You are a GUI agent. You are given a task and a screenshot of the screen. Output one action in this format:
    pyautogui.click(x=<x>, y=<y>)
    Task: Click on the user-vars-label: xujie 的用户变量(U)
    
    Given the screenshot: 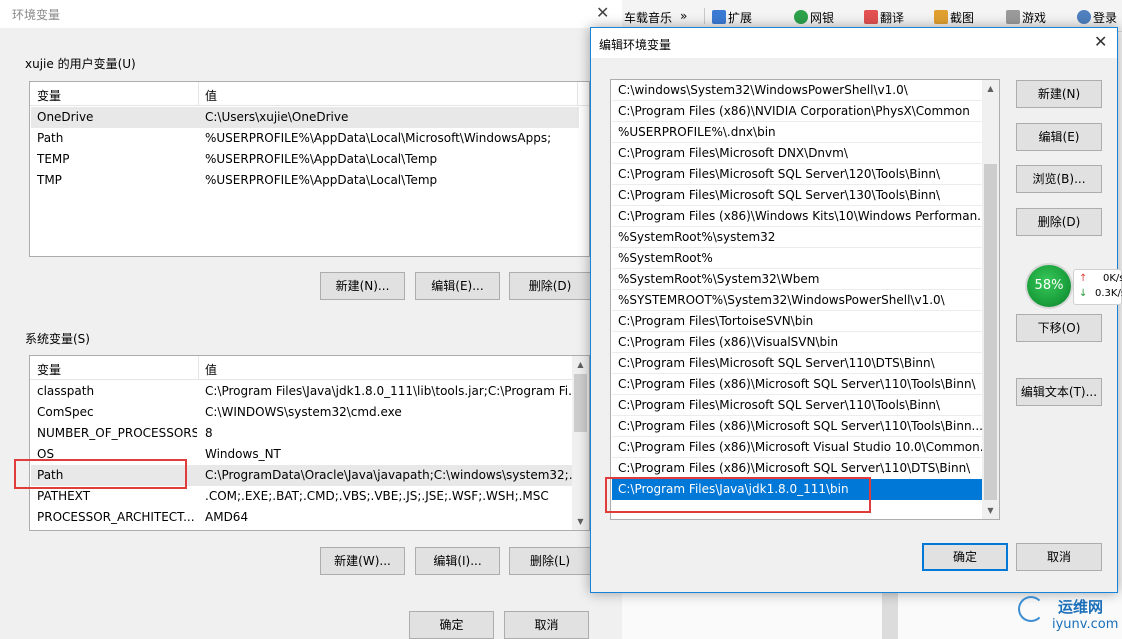 What is the action you would take?
    pyautogui.click(x=80, y=64)
    